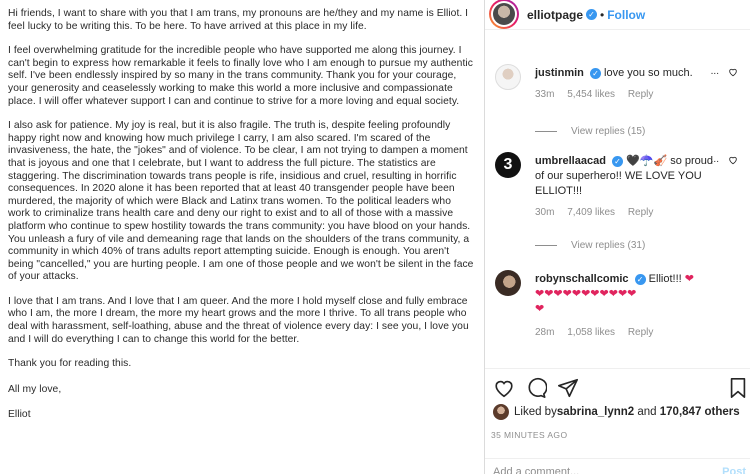 The height and width of the screenshot is (474, 750). What do you see at coordinates (608, 131) in the screenshot?
I see `view-replies-label: View replies (15)` at bounding box center [608, 131].